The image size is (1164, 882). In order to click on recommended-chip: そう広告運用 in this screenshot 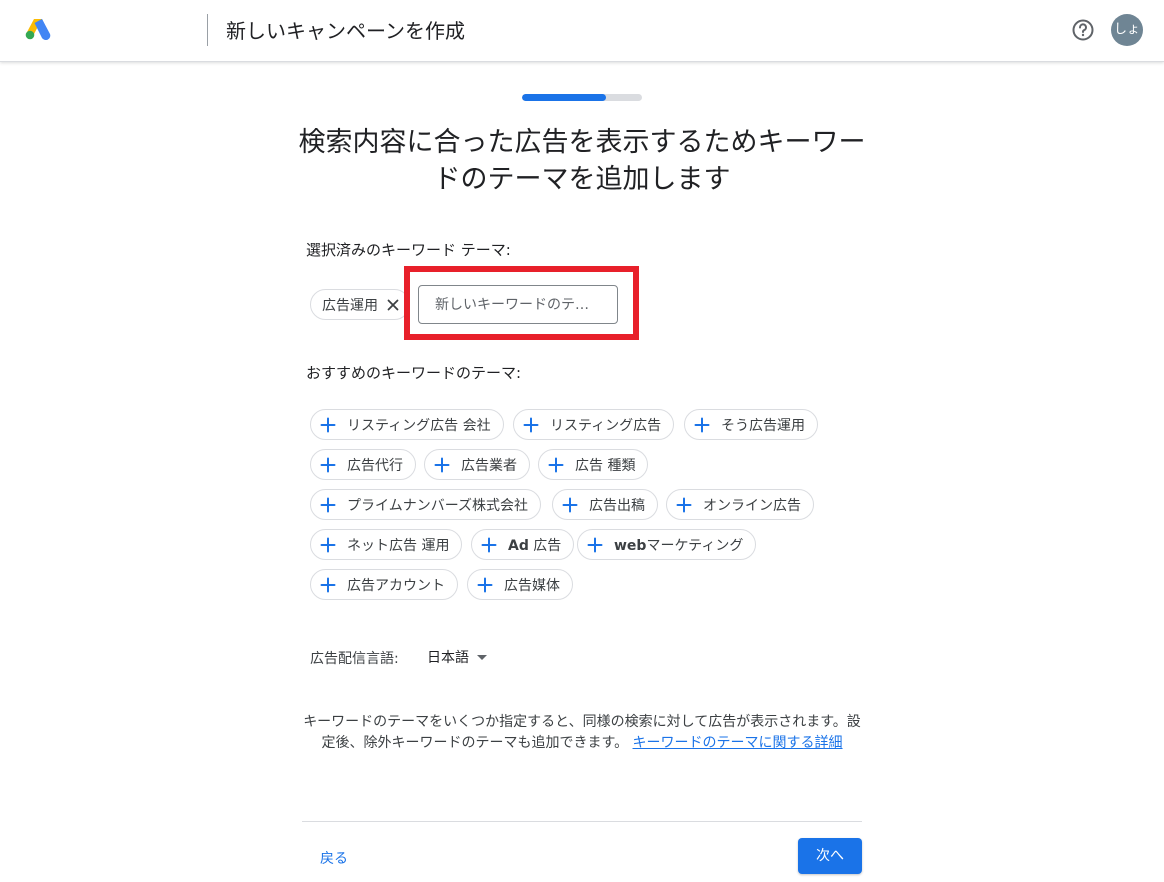, I will do `click(751, 424)`.